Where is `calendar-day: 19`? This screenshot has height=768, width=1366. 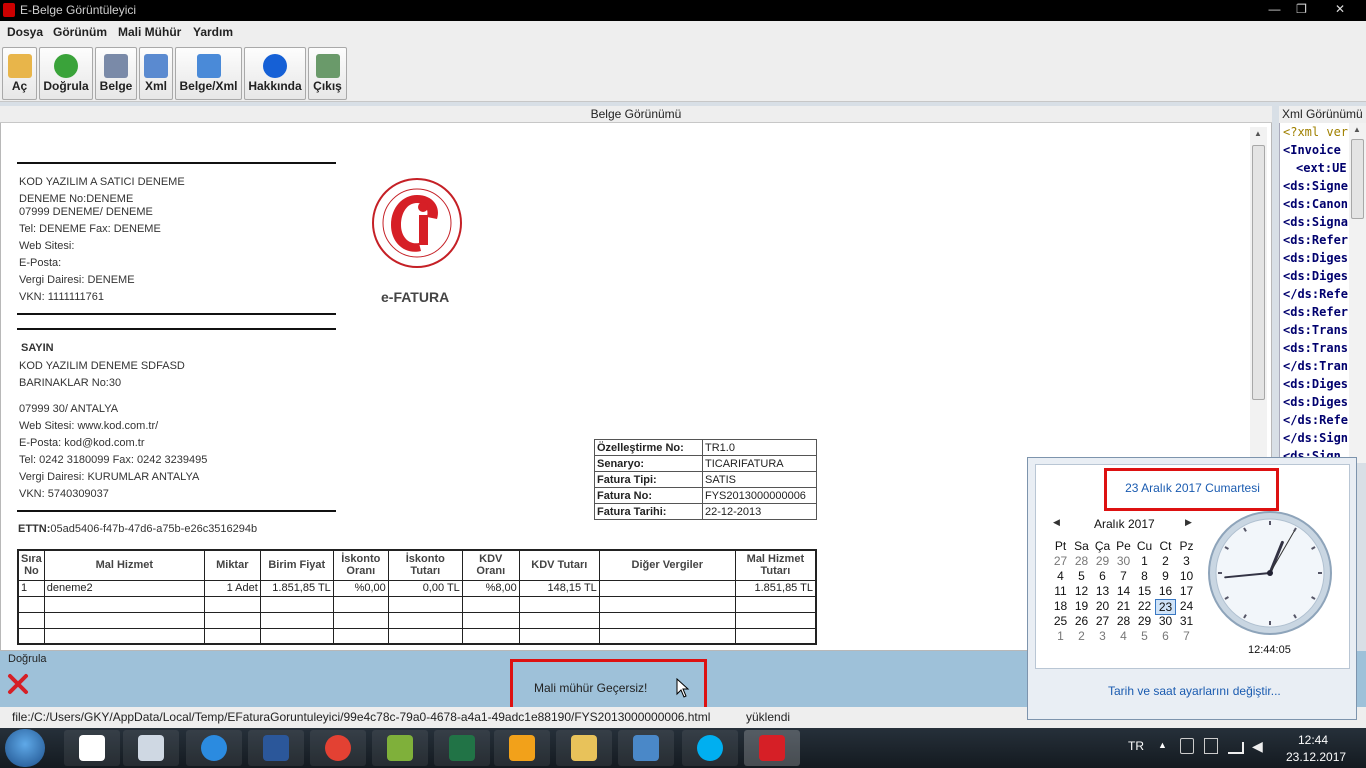
calendar-day: 19 is located at coordinates (1081, 606).